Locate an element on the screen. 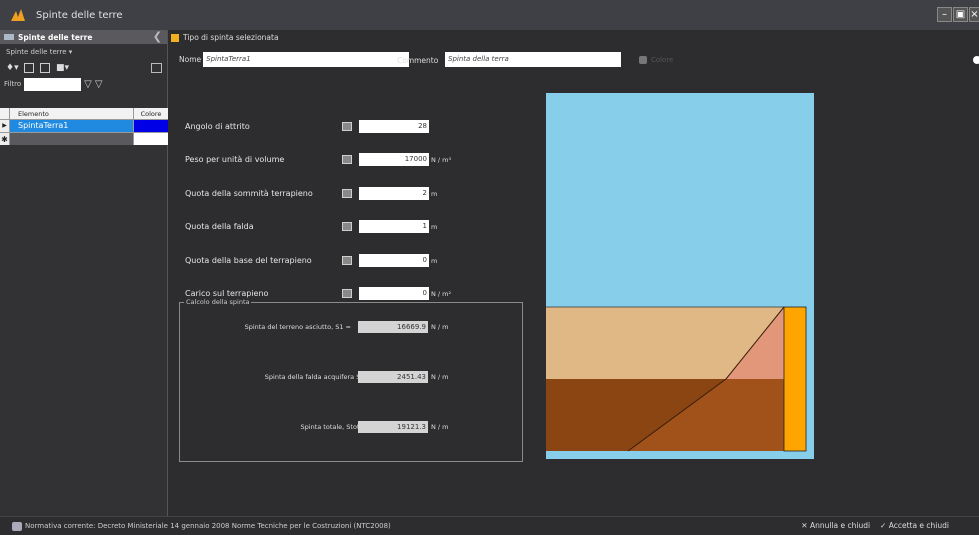 The height and width of the screenshot is (535, 979). nome-label: Nome is located at coordinates (190, 59).